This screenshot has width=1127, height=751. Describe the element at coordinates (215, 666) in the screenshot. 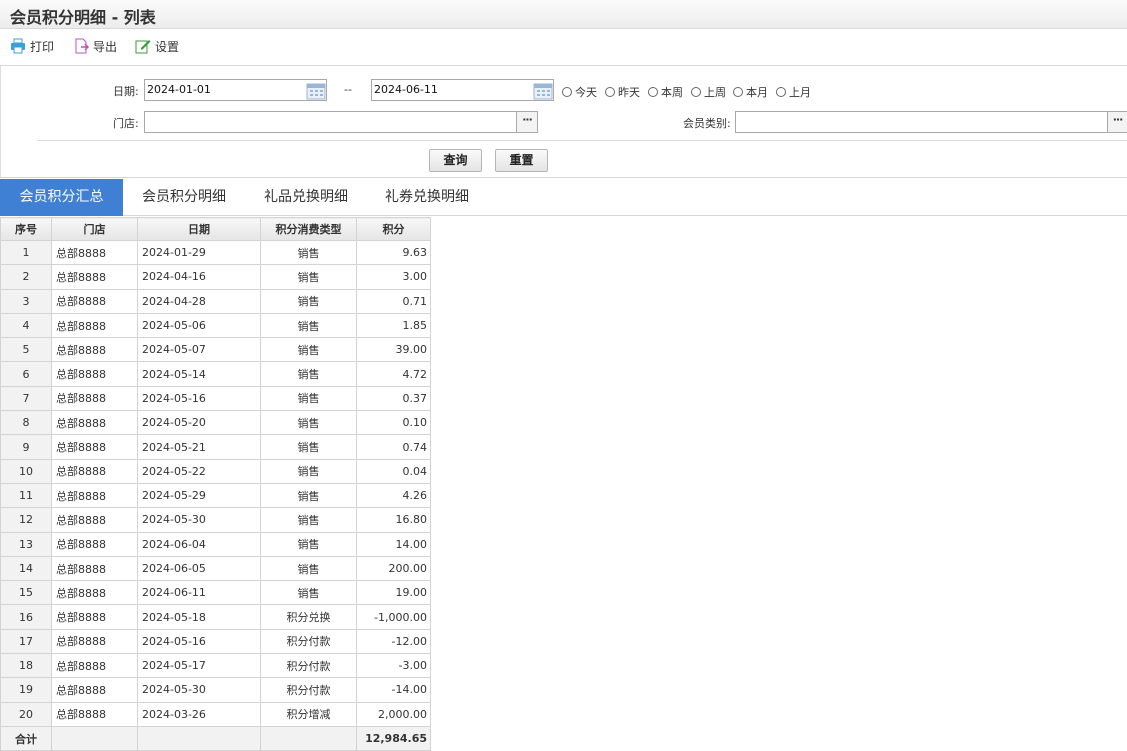

I see `table-row: 18 总部8888 2024-05-17 积分付款 -3.00` at that location.